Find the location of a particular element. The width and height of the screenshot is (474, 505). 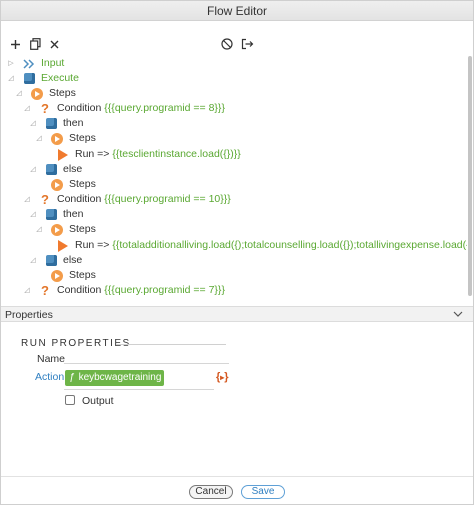

action-chip-label: keybcwagetraining is located at coordinates (120, 377).